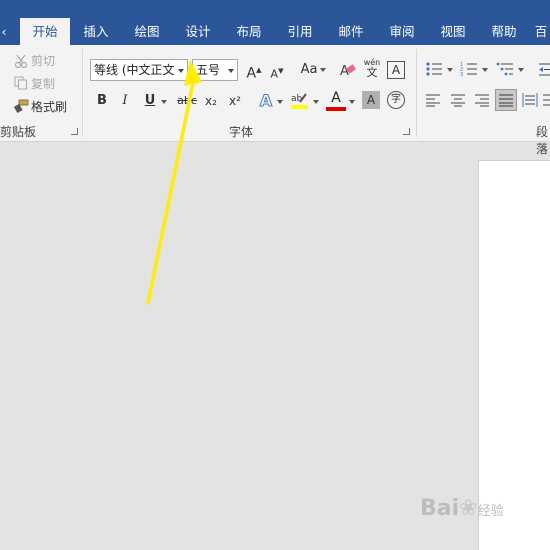 The width and height of the screenshot is (550, 550). I want to click on watermark: Bai❀经验, so click(462, 508).